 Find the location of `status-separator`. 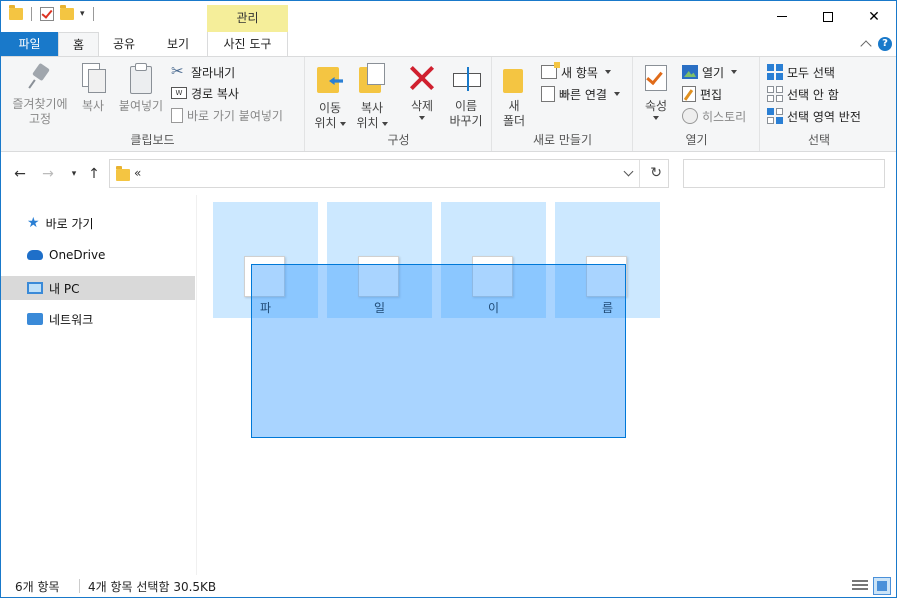

status-separator is located at coordinates (79, 586).